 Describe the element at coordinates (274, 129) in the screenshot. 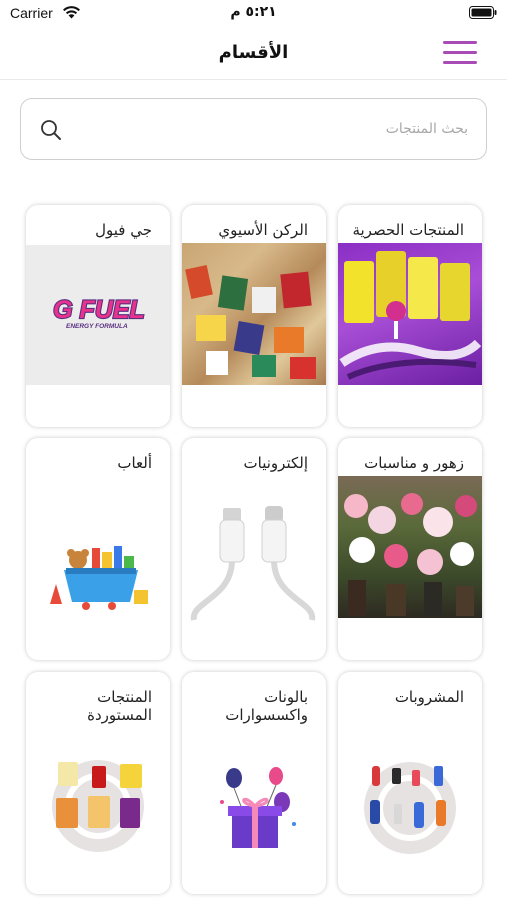

I see `search-input` at that location.